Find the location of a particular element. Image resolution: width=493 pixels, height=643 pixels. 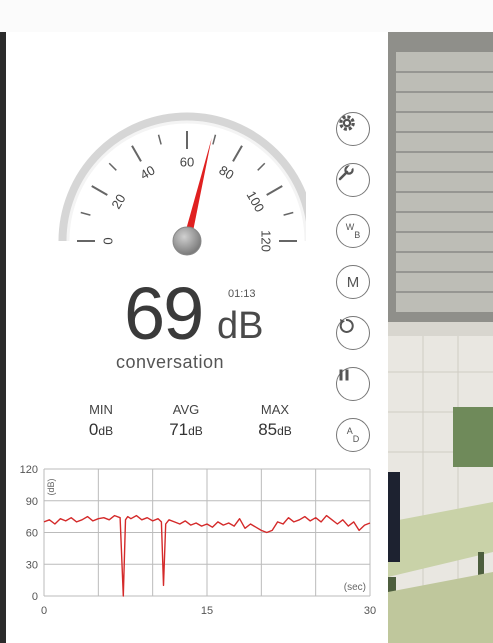

chart-x-tick: 30 is located at coordinates (370, 611).